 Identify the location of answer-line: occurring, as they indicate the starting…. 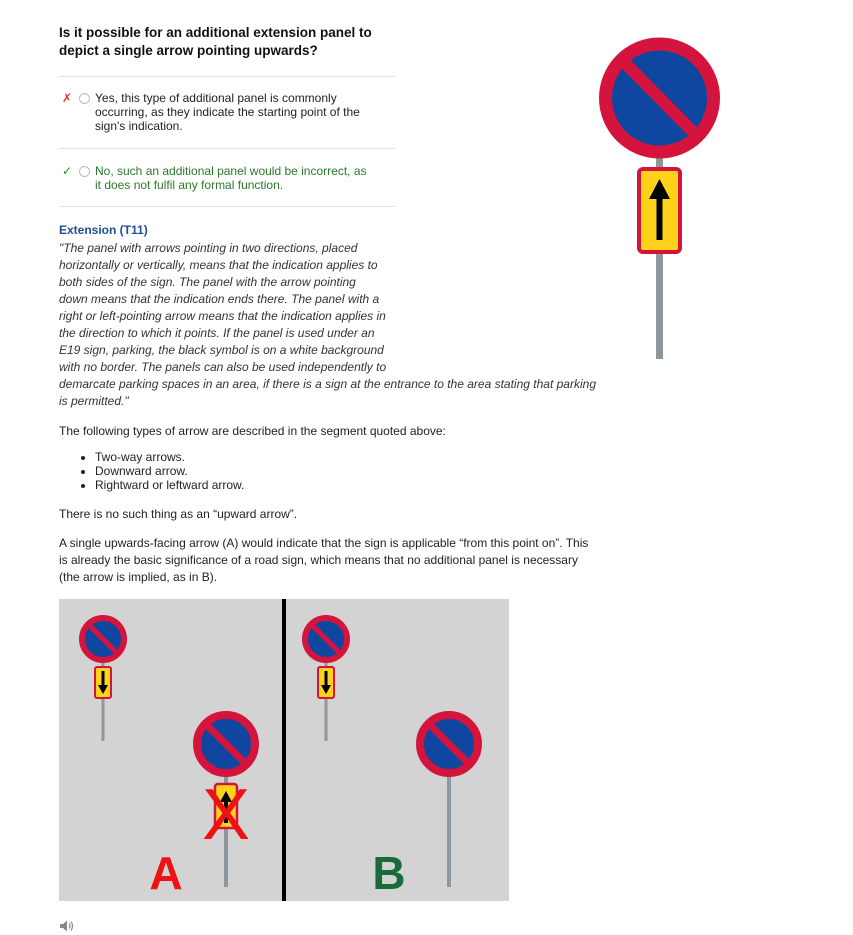
(227, 112).